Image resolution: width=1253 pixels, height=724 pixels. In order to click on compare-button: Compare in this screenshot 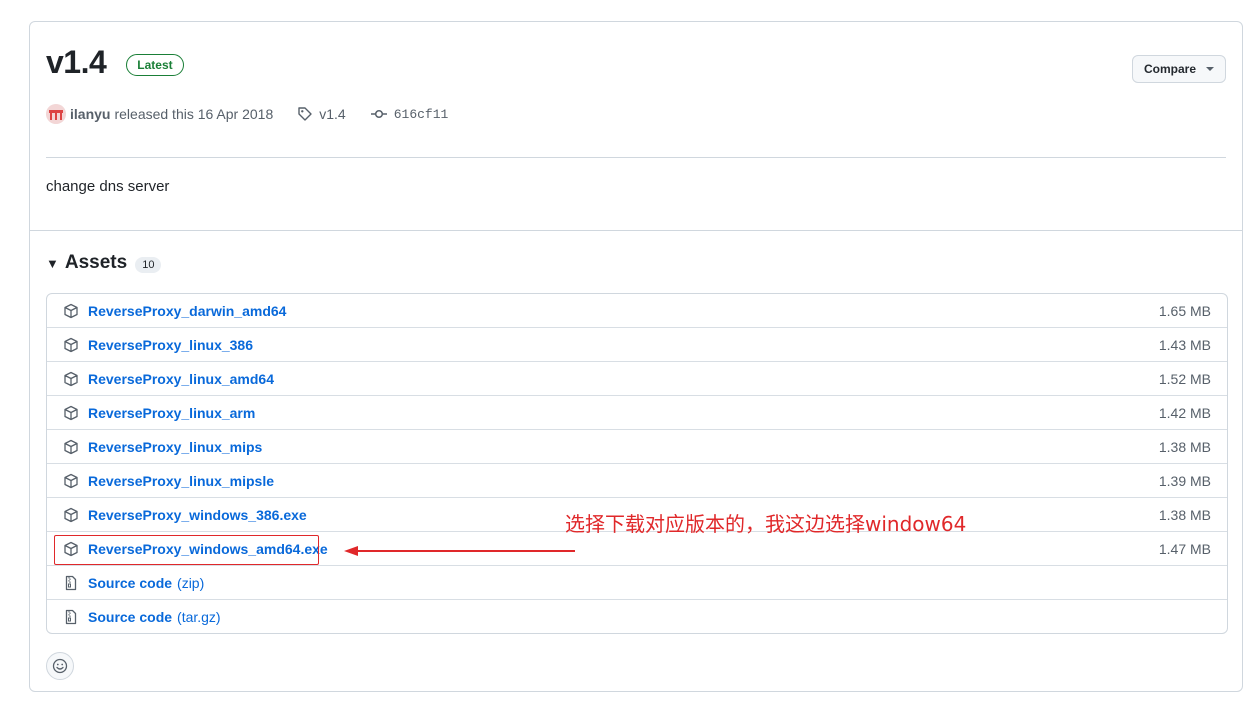, I will do `click(1179, 69)`.